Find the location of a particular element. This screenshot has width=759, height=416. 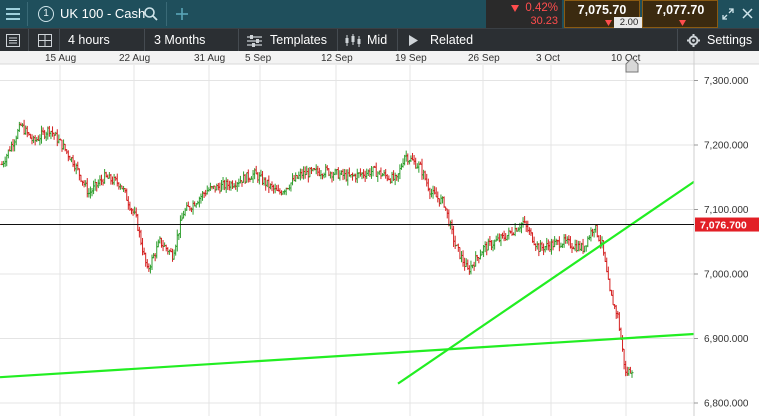

spread-value: 2.00 is located at coordinates (629, 22).